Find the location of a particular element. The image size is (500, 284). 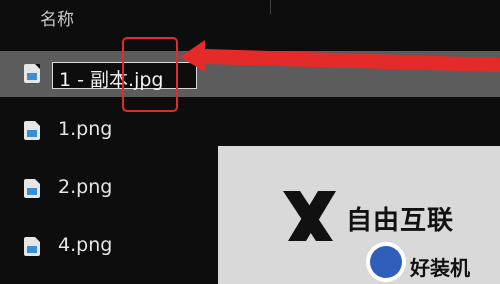

watermark-app-name: 好装机 is located at coordinates (440, 268).